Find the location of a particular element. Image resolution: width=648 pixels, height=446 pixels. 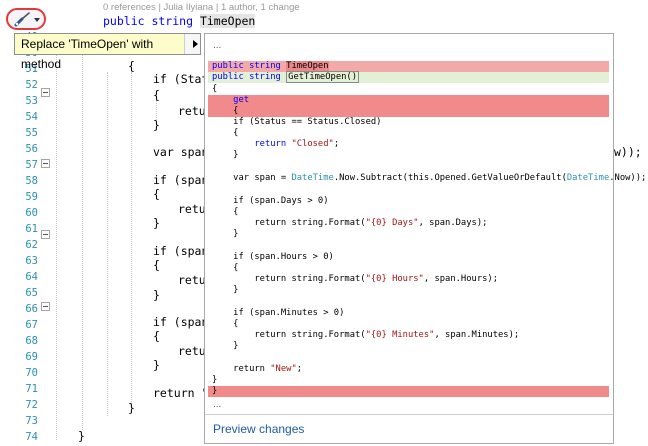

line-number: 73 is located at coordinates (31, 421).